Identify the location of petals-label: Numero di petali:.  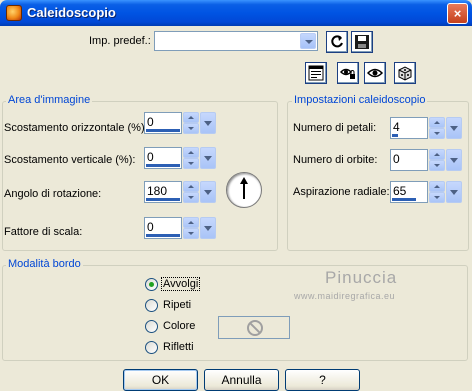
(335, 128).